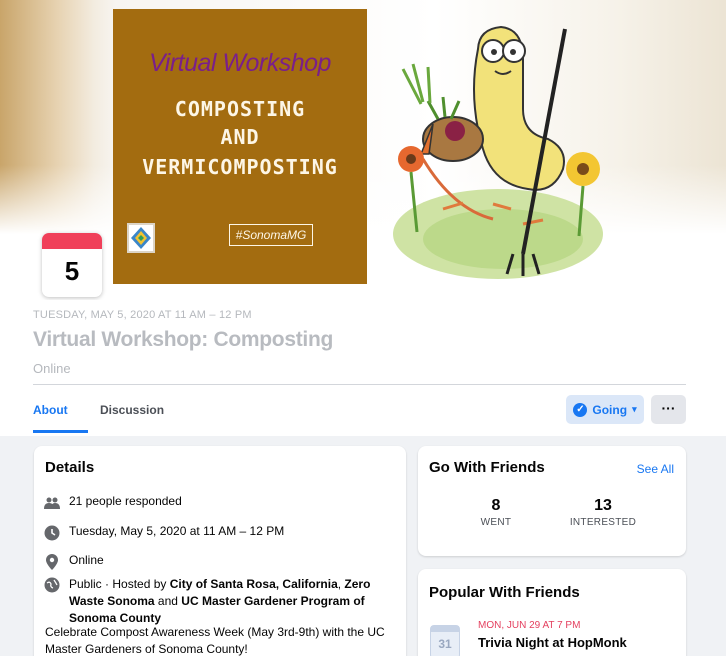 Image resolution: width=726 pixels, height=656 pixels. Describe the element at coordinates (668, 409) in the screenshot. I see `more-options-button: ···` at that location.